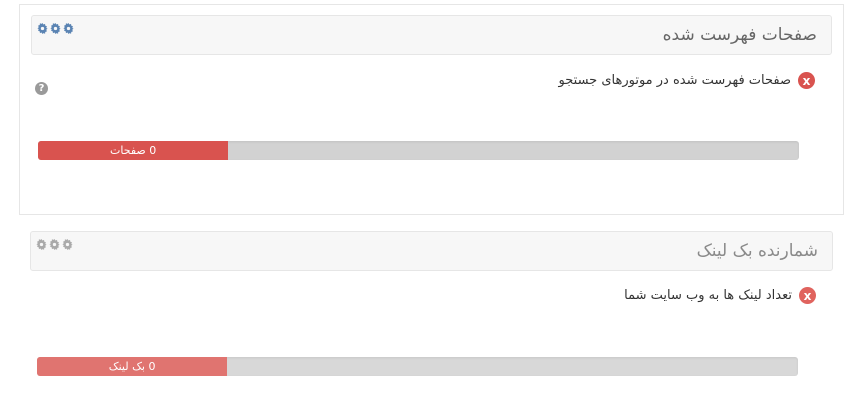 Image resolution: width=850 pixels, height=420 pixels. Describe the element at coordinates (132, 366) in the screenshot. I see `progress-fill: 0 بک لینک` at that location.